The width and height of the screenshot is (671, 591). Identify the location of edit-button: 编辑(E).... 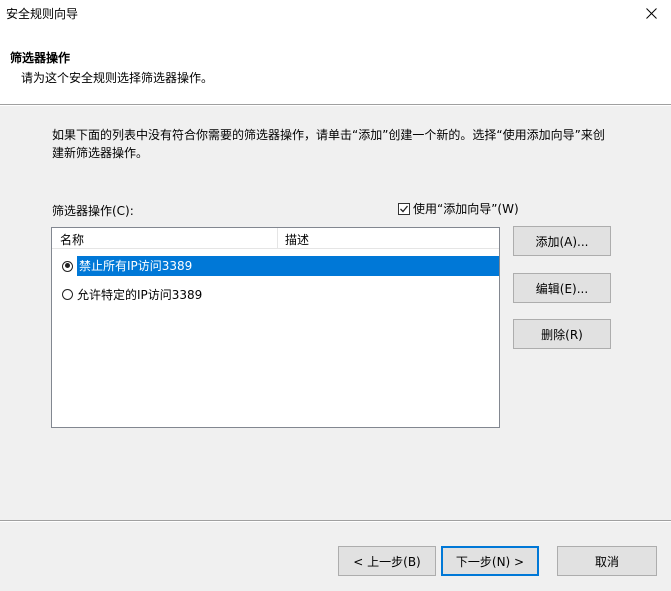
(562, 288).